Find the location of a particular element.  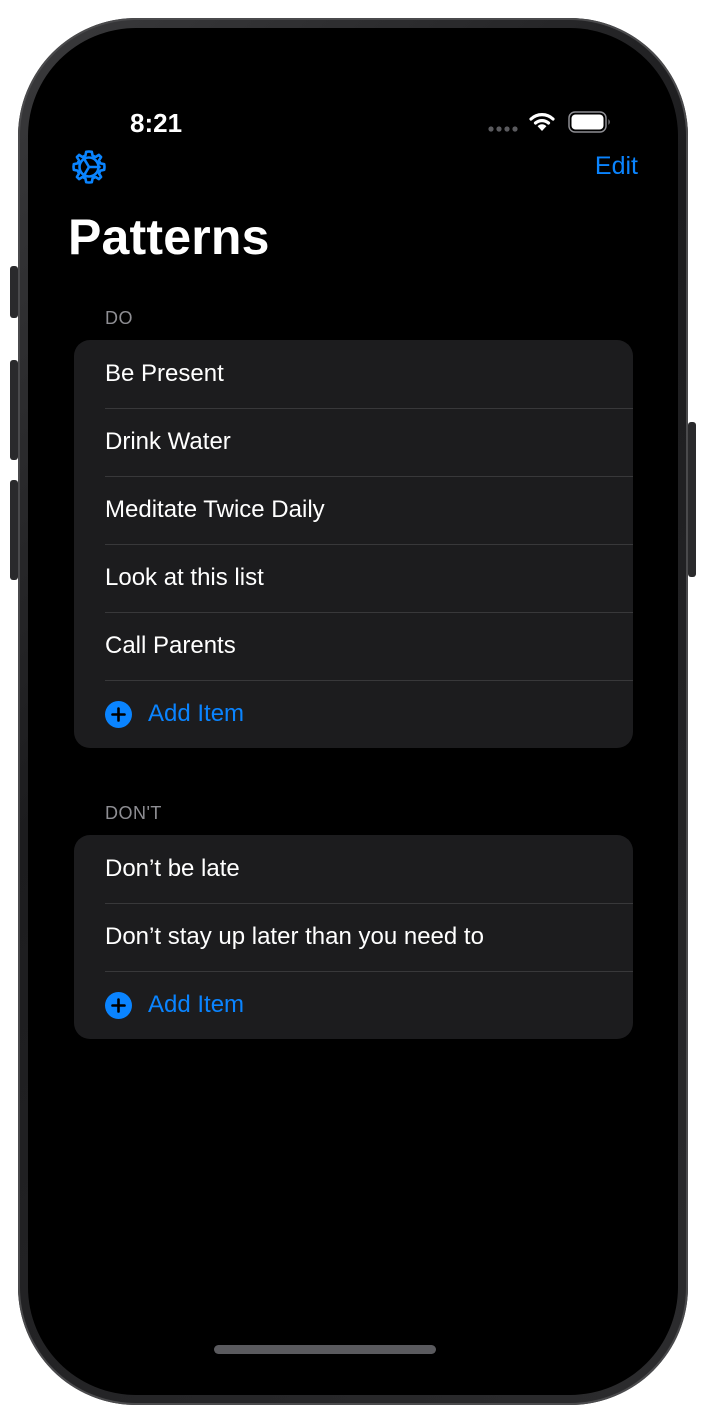

list-item: Be Present is located at coordinates (353, 374).